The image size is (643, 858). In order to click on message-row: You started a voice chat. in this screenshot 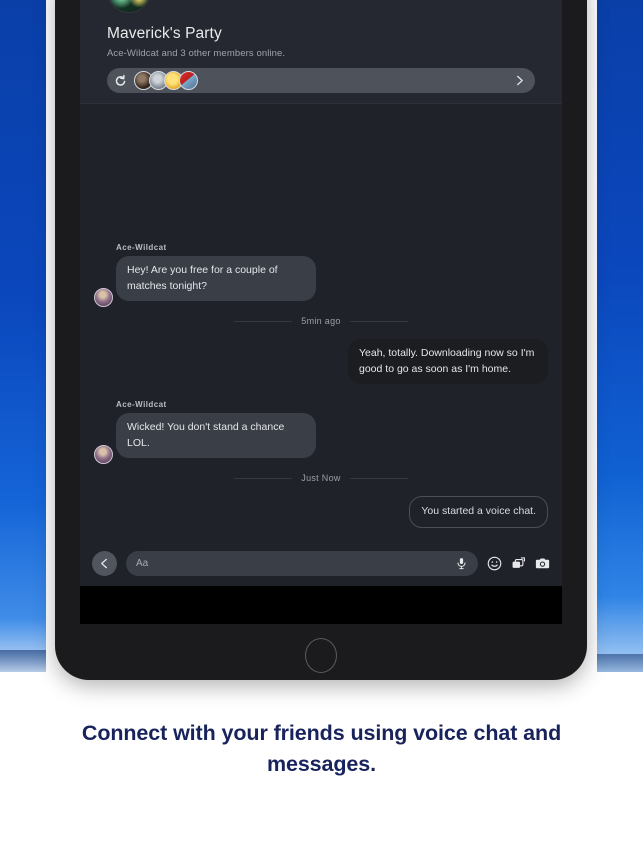, I will do `click(321, 512)`.